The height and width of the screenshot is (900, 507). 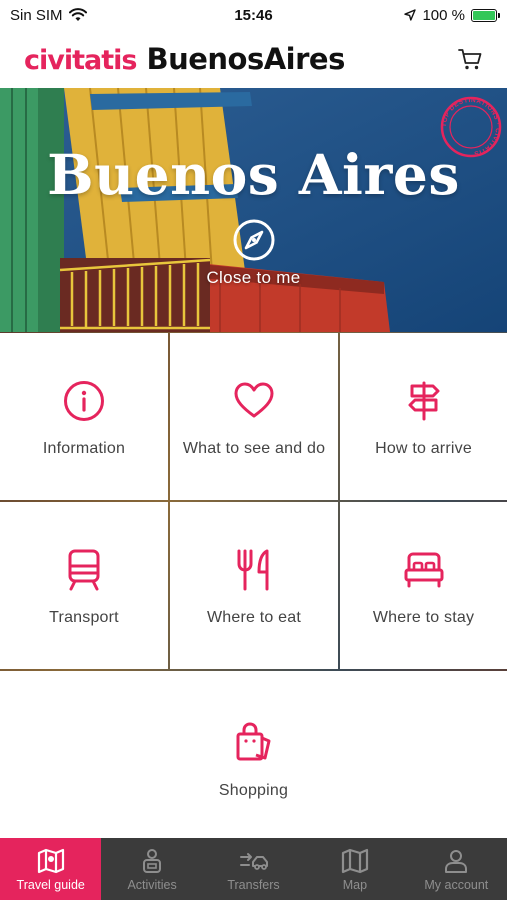 What do you see at coordinates (423, 617) in the screenshot?
I see `tile-label: Where to stay` at bounding box center [423, 617].